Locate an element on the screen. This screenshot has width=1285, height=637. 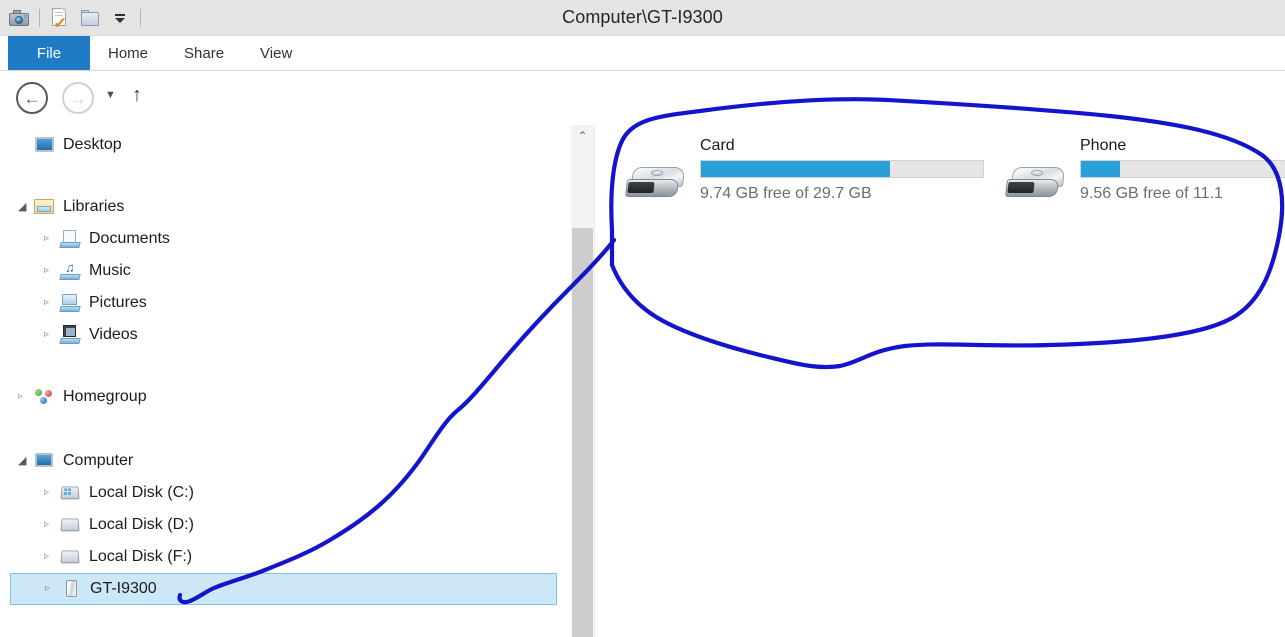
drive-free-space: 9.74 GB free of 29.7 GB is located at coordinates (786, 193).